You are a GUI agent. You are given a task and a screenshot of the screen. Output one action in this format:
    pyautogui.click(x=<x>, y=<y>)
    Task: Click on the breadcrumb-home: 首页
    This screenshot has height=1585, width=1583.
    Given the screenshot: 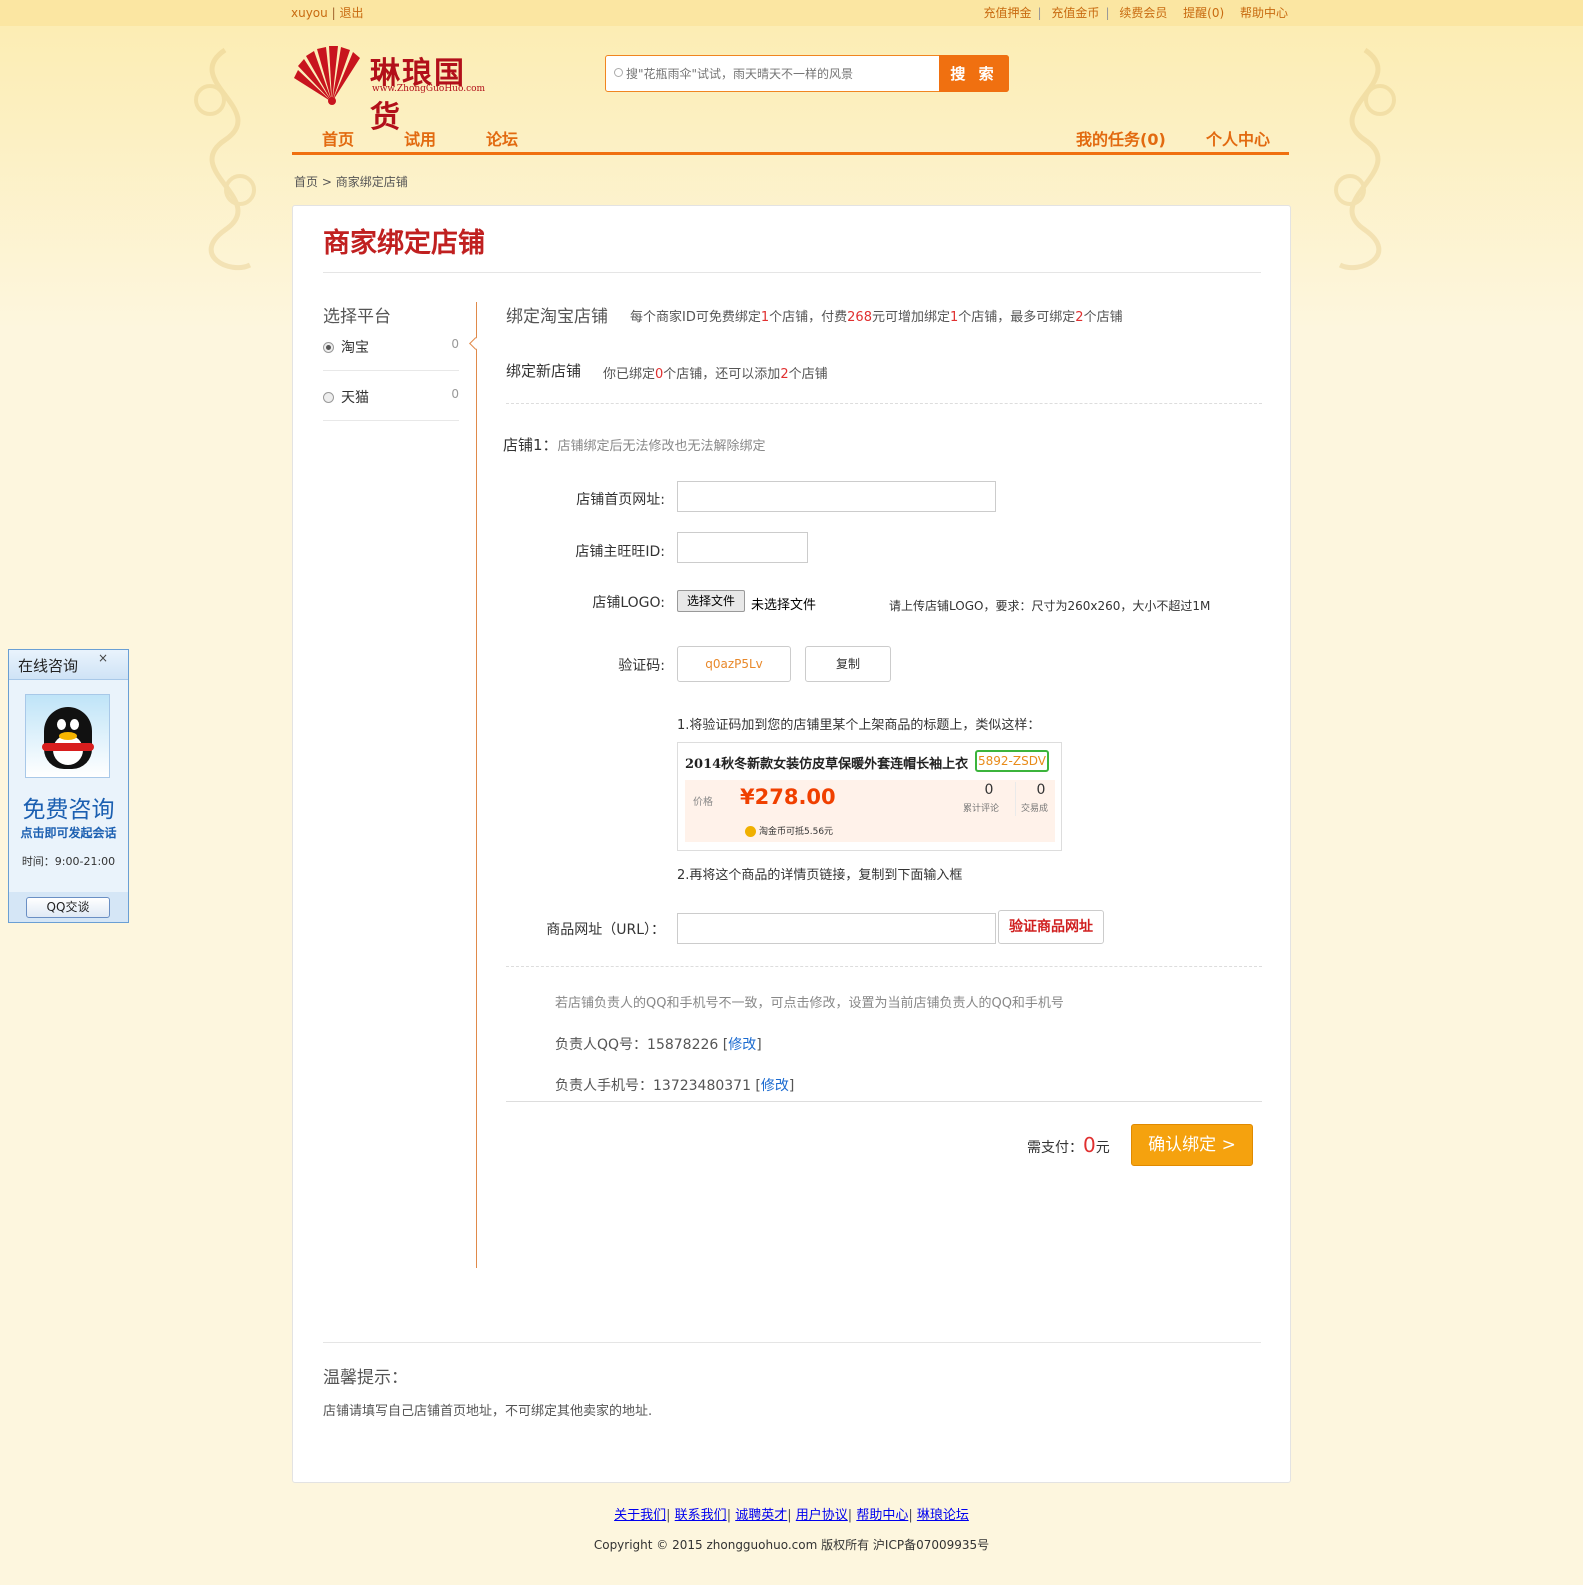 What is the action you would take?
    pyautogui.click(x=306, y=182)
    